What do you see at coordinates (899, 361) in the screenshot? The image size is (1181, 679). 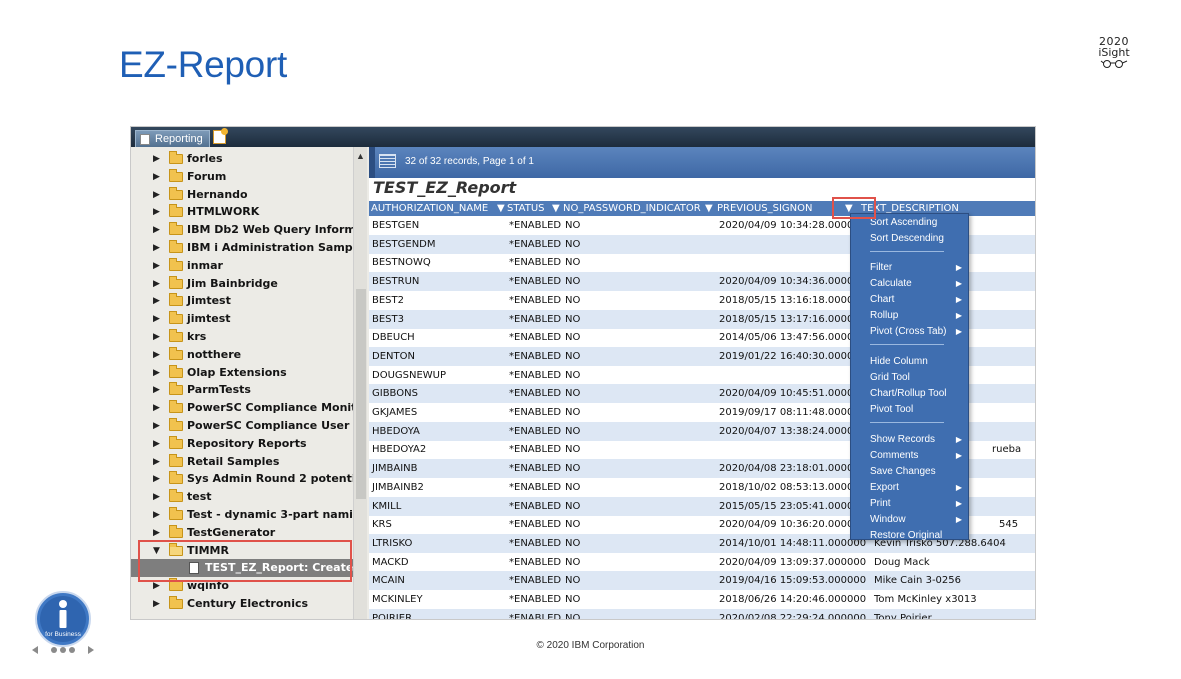 I see `menu-item-label: Hide Column` at bounding box center [899, 361].